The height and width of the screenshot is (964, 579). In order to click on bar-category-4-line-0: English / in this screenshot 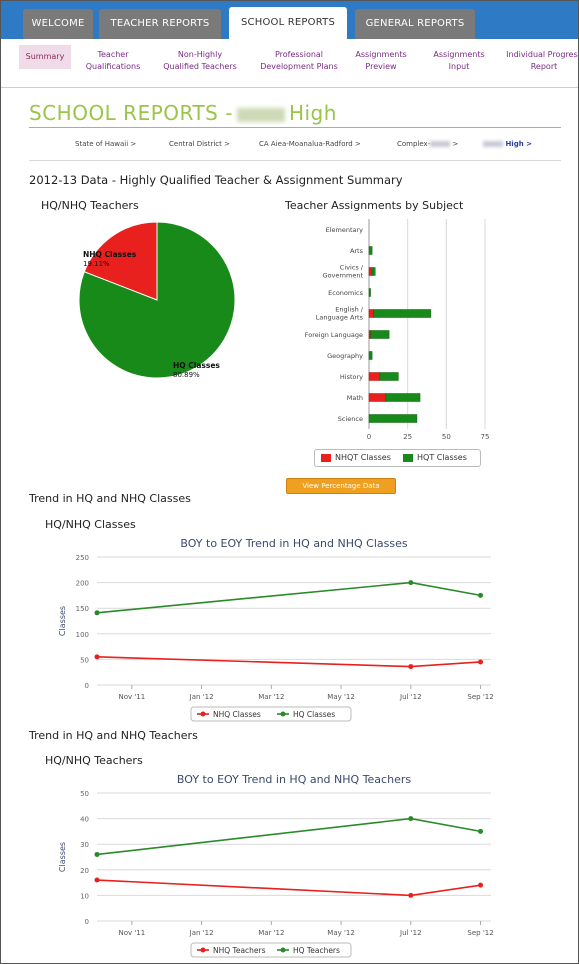, I will do `click(349, 310)`.